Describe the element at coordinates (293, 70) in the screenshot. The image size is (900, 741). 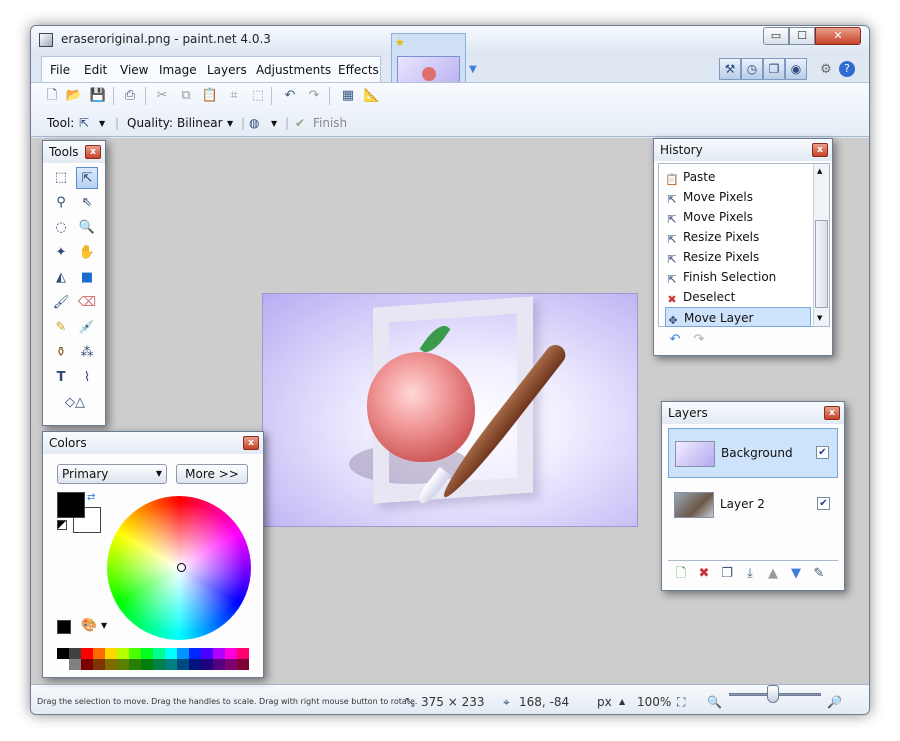
I see `menu-adjustments: Adjustments` at that location.